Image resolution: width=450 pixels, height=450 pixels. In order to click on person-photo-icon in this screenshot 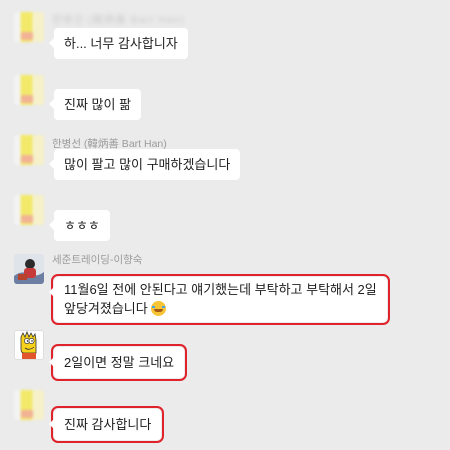, I will do `click(29, 269)`.